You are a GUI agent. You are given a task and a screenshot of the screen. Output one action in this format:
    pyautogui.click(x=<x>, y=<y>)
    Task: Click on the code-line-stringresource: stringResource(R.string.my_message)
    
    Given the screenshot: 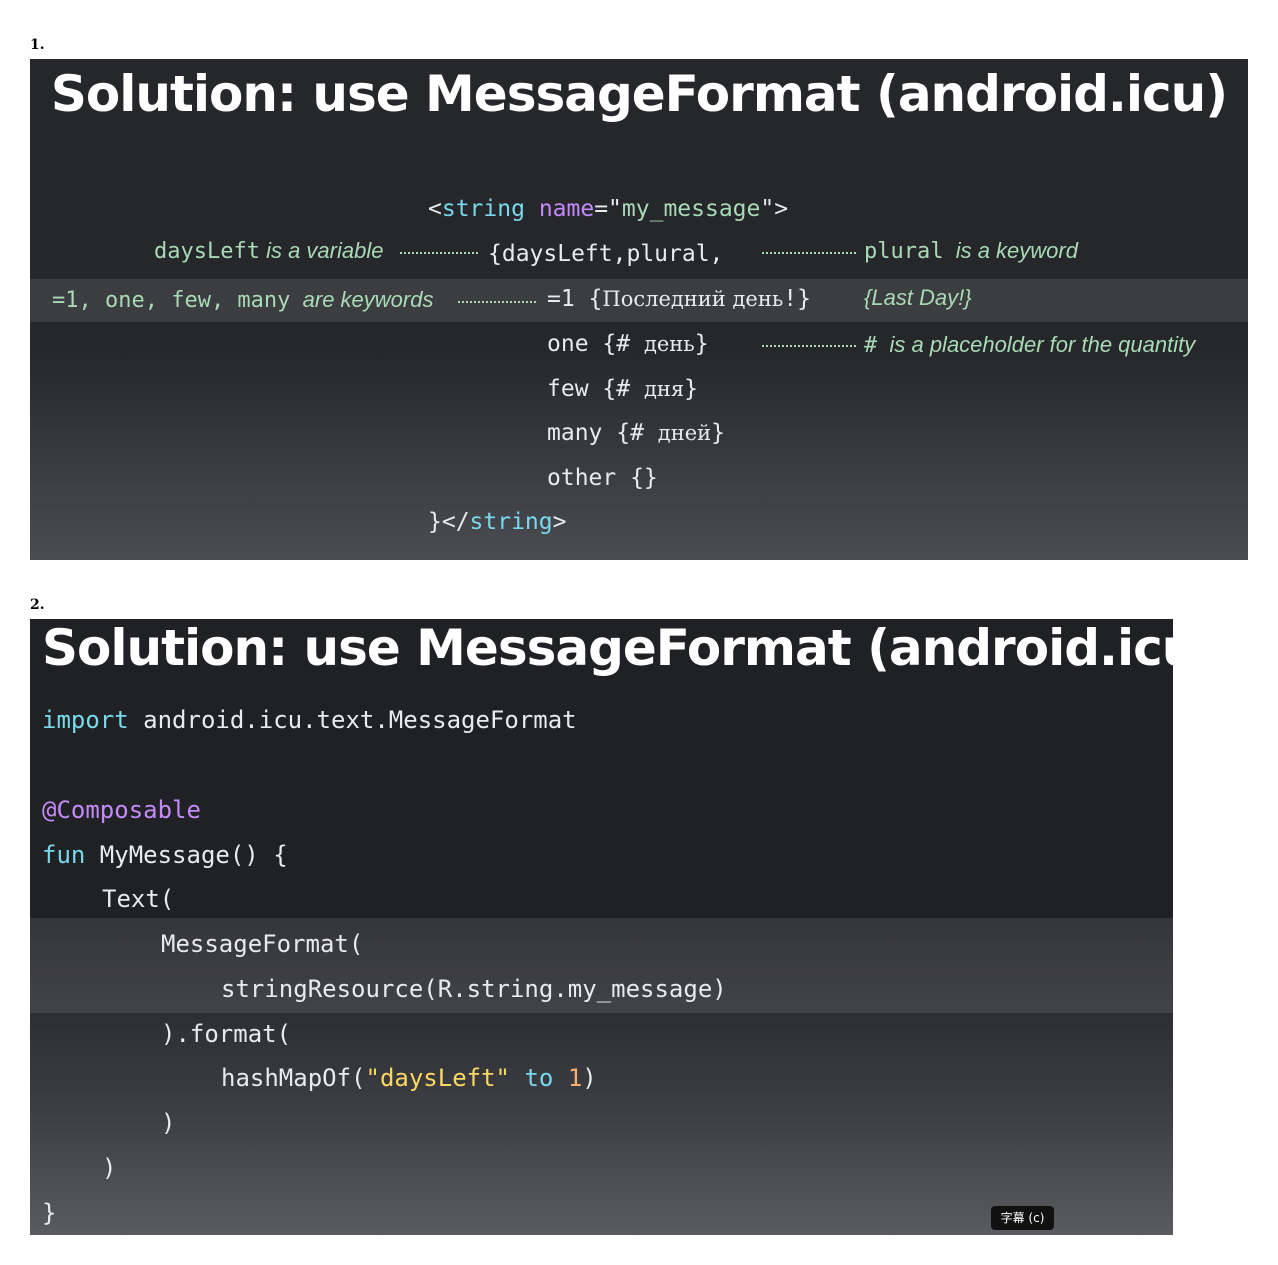 What is the action you would take?
    pyautogui.click(x=474, y=989)
    